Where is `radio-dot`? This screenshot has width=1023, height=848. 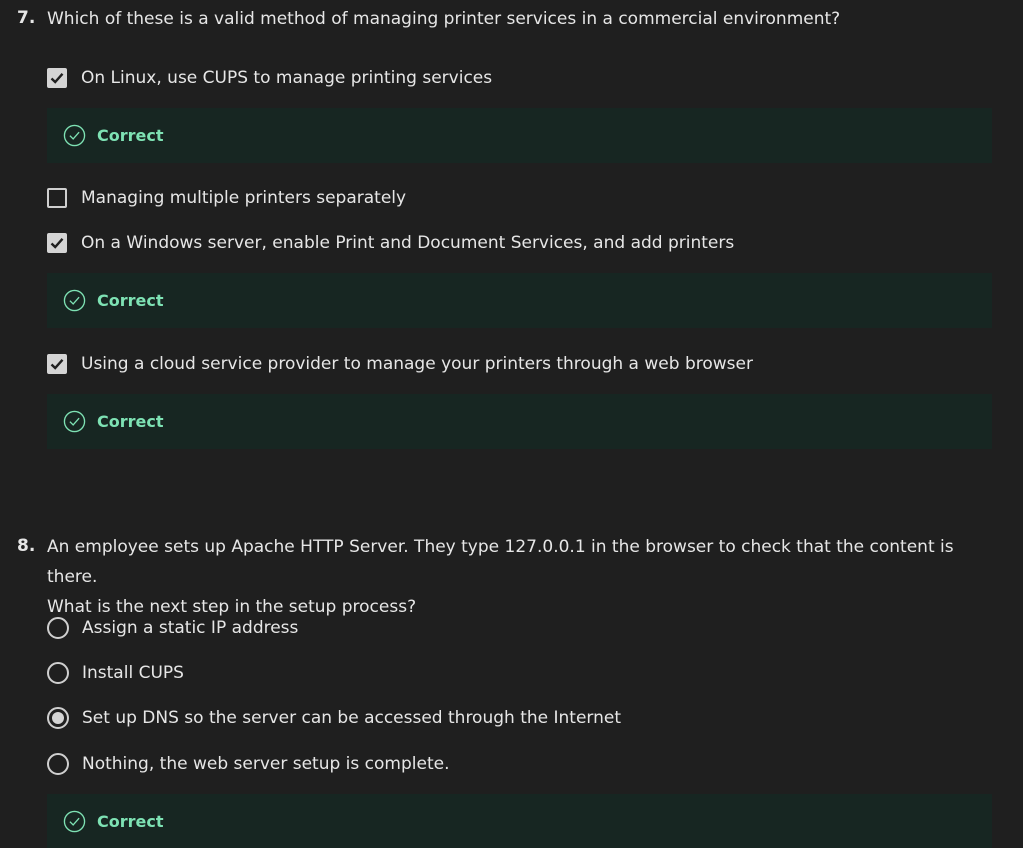
radio-dot is located at coordinates (58, 718).